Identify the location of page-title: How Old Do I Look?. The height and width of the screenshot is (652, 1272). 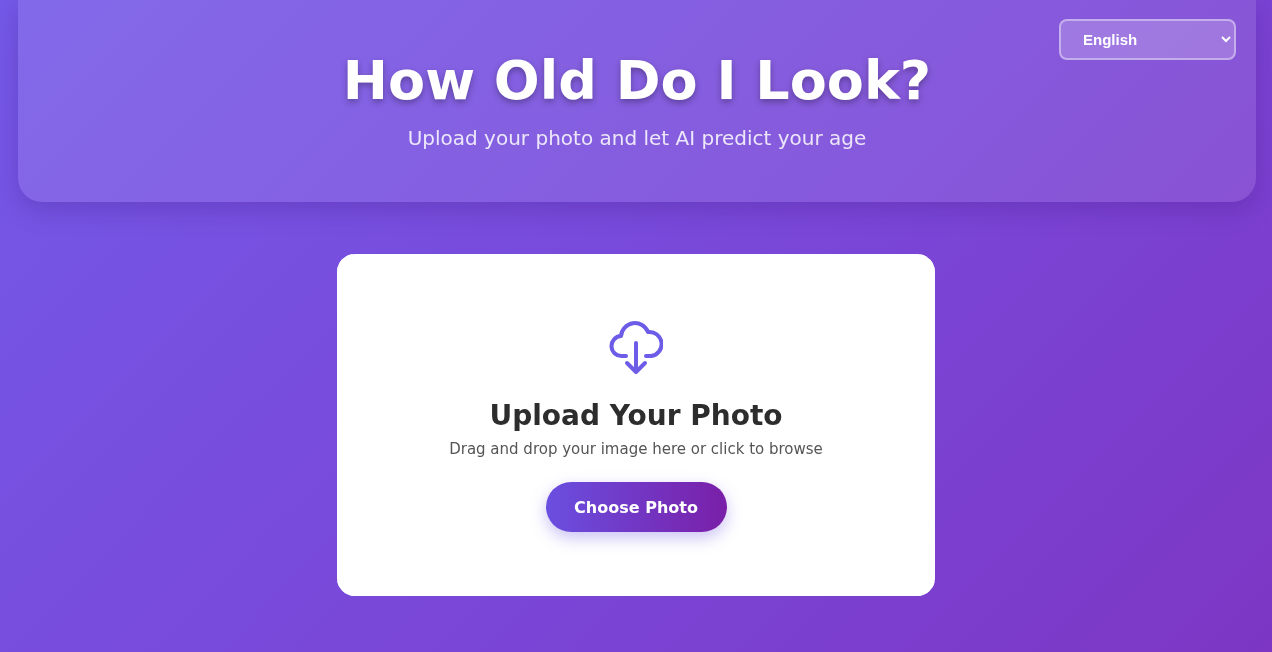
(637, 81).